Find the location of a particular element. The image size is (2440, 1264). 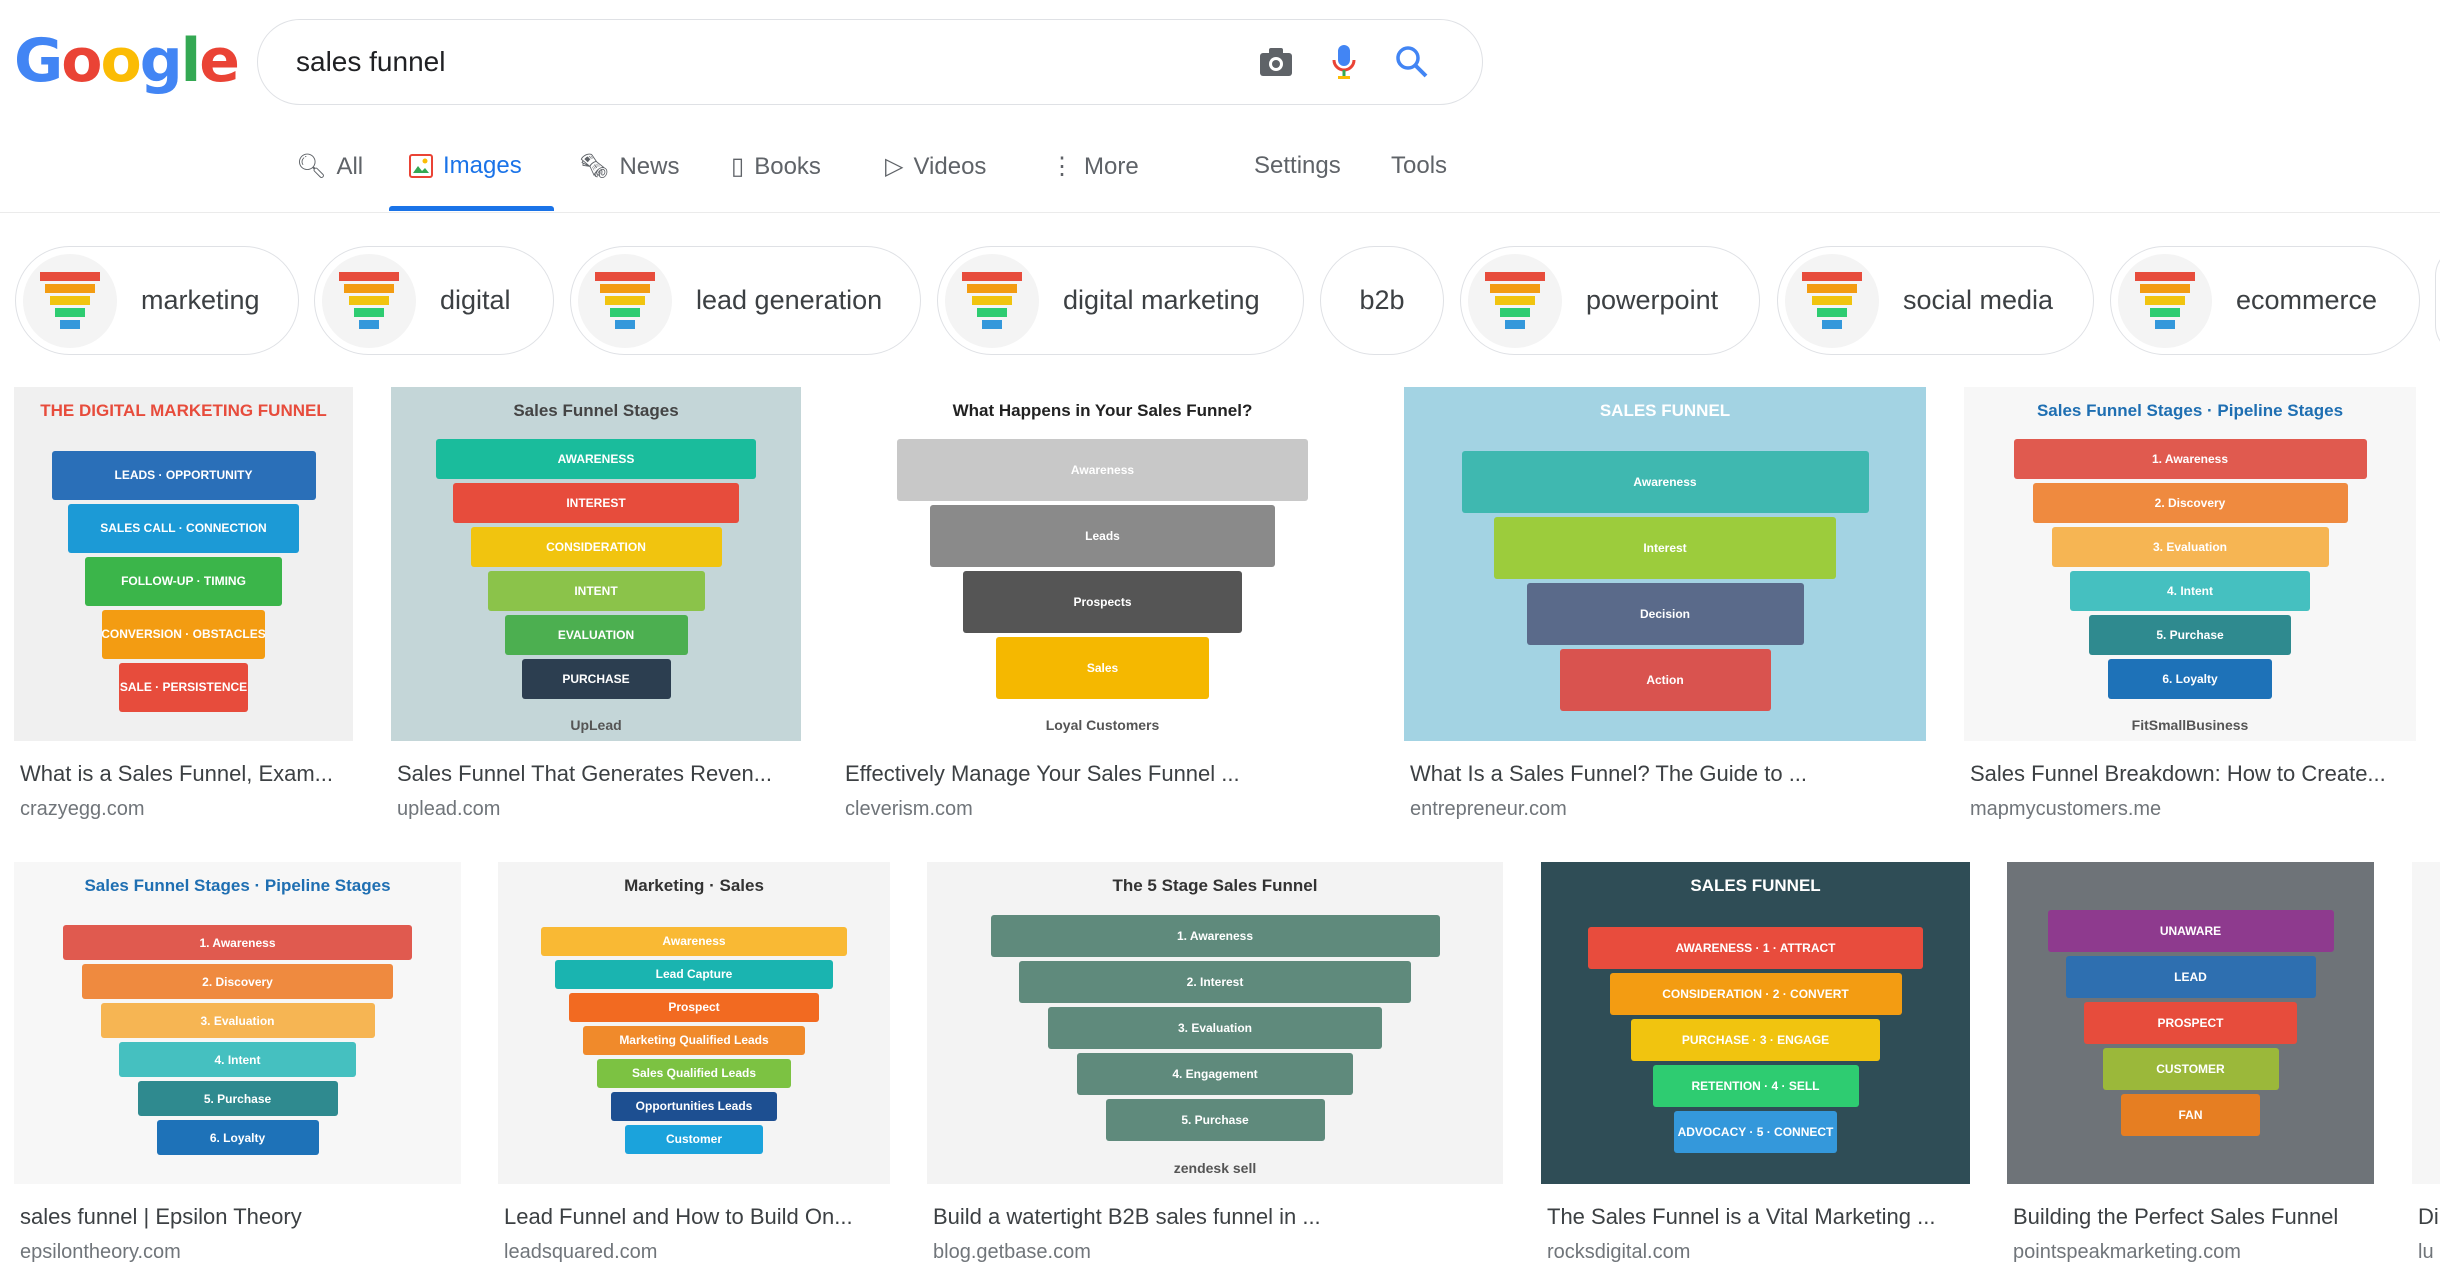

thumbnail-footer: zendesk sell is located at coordinates (1215, 1168).